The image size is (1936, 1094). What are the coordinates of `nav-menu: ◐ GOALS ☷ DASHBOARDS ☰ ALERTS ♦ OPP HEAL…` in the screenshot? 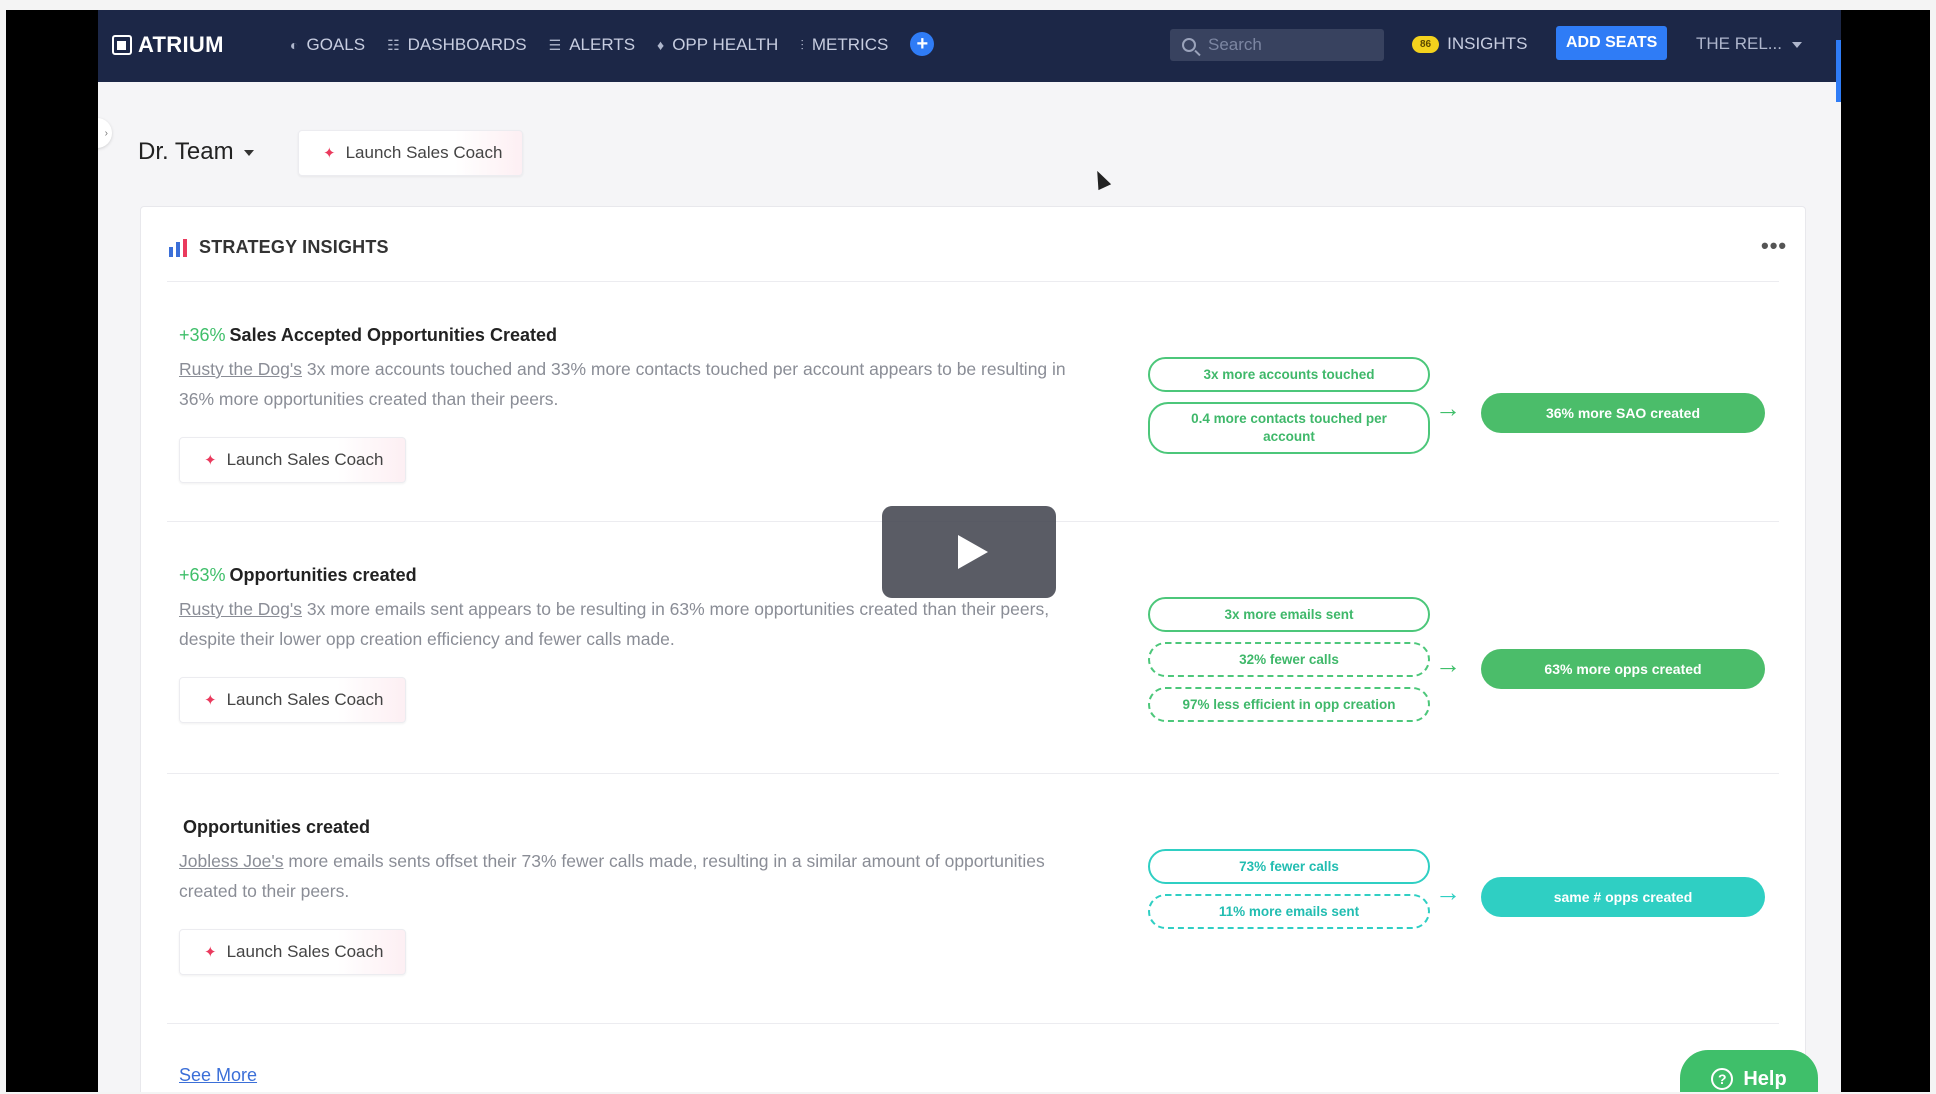 It's located at (612, 44).